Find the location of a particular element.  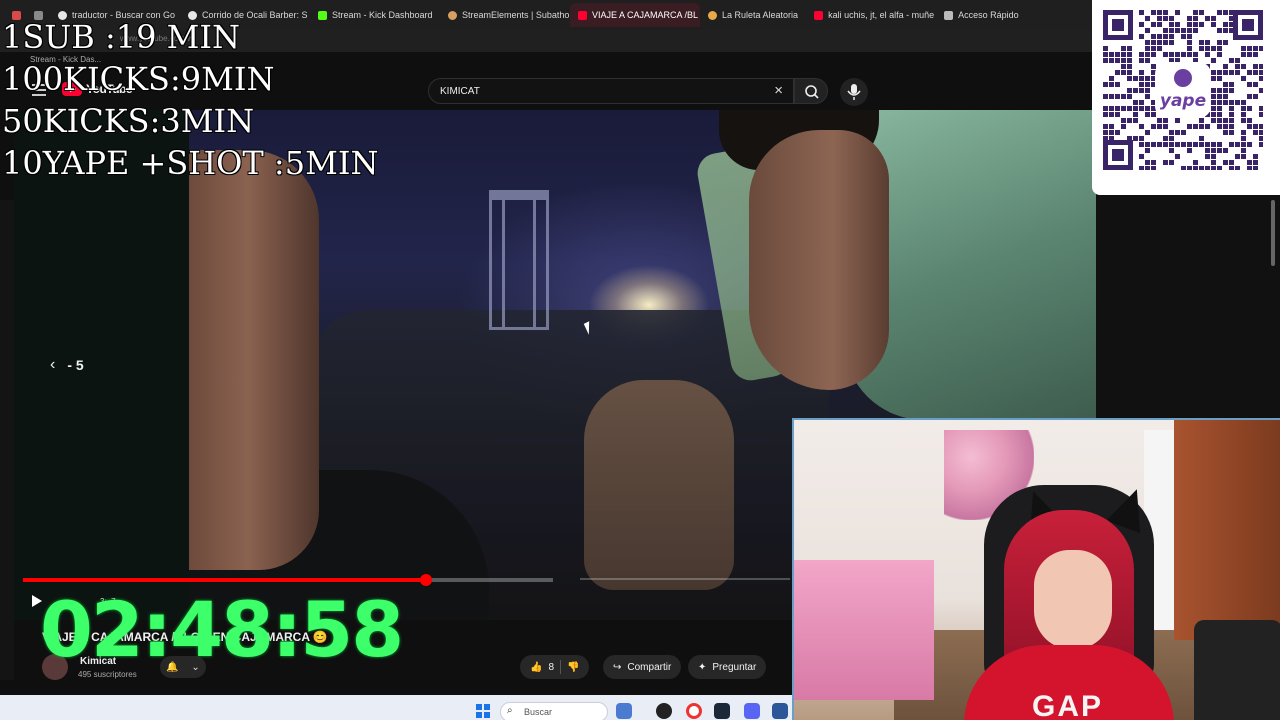

tab-label: kali uchis, jt, el alfa - muñe is located at coordinates (881, 15).